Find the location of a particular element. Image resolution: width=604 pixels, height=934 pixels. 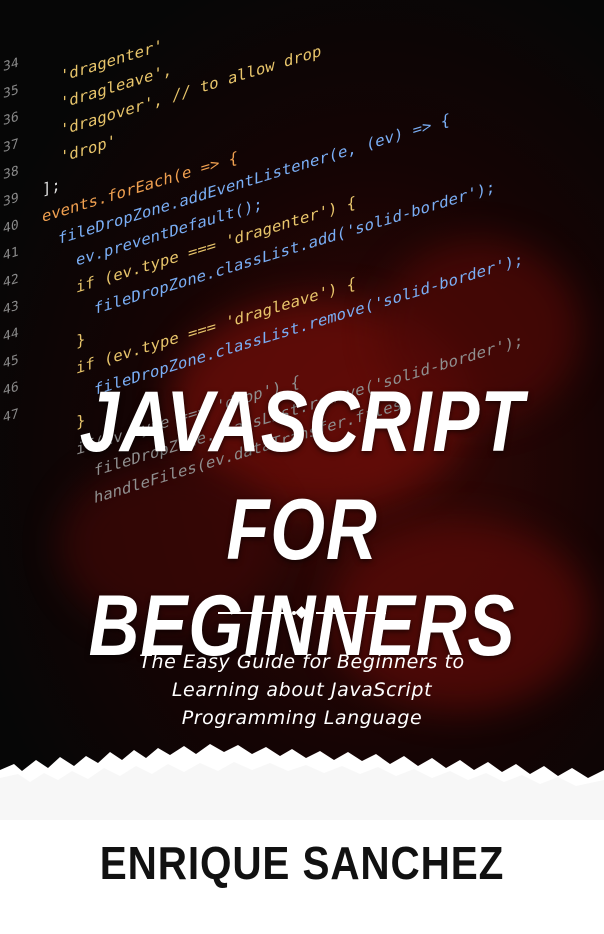

subtitle-line3: Programming Language is located at coordinates (302, 718).